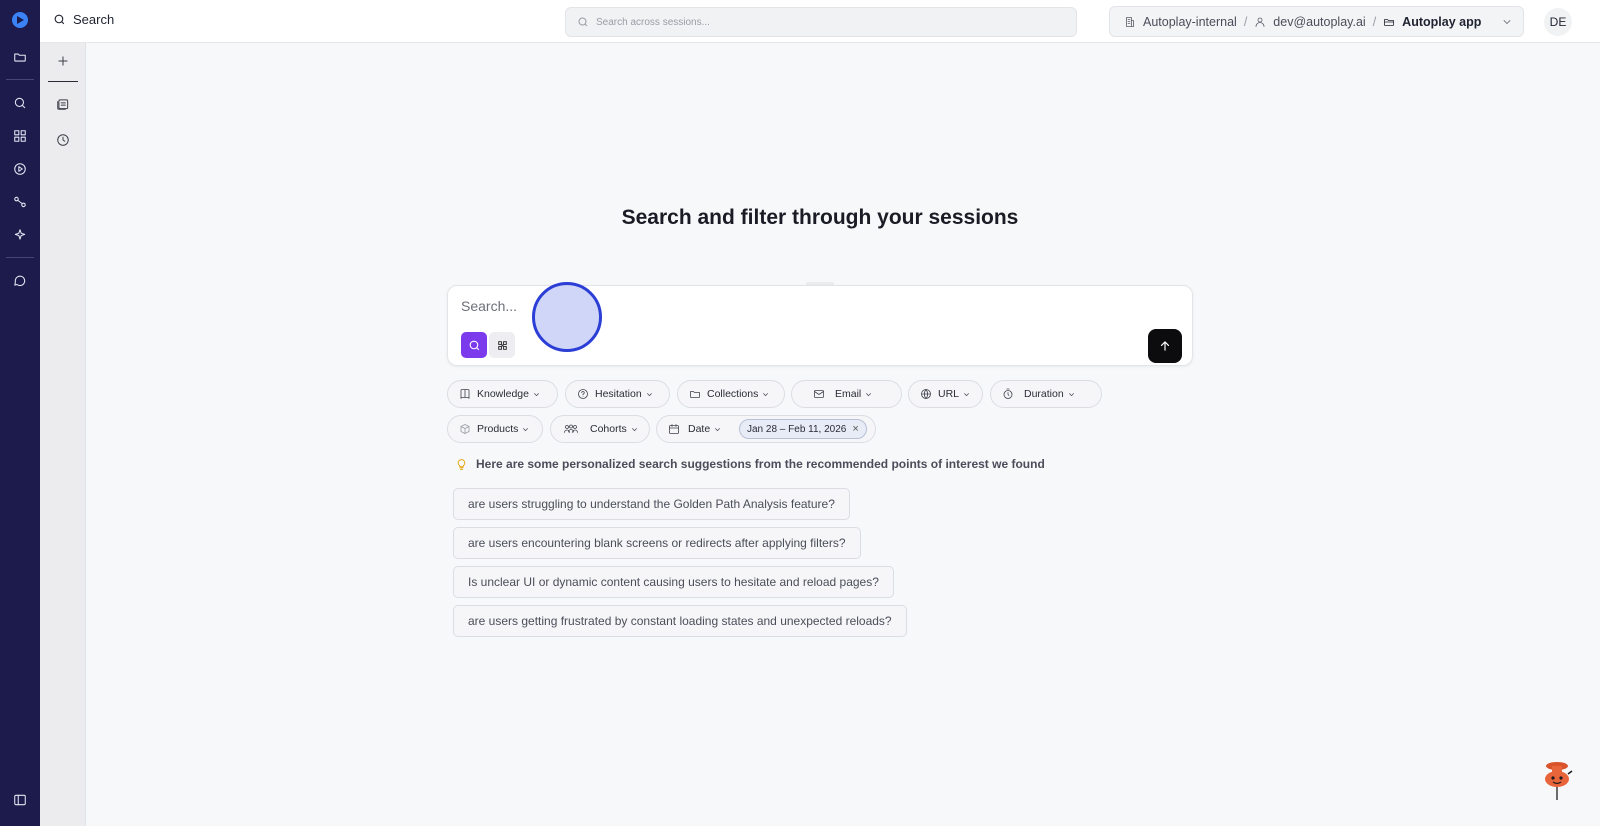 This screenshot has width=1600, height=826. Describe the element at coordinates (1130, 21) in the screenshot. I see `building-icon` at that location.